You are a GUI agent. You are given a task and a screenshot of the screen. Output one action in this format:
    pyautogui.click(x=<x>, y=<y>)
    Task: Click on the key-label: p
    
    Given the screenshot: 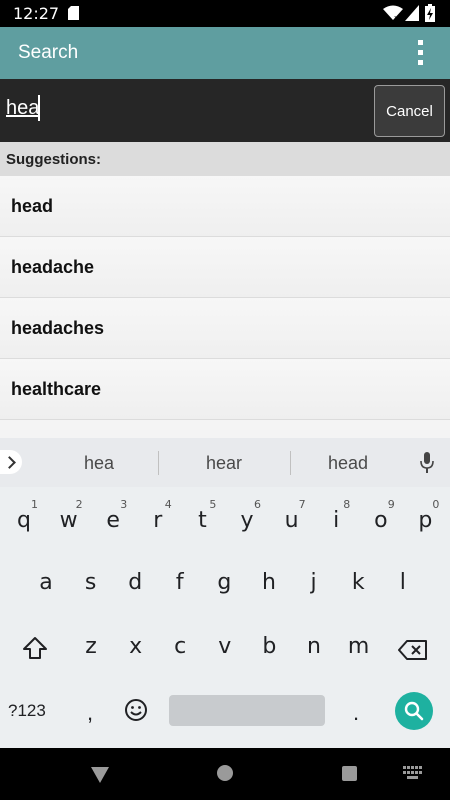 What is the action you would take?
    pyautogui.click(x=425, y=520)
    